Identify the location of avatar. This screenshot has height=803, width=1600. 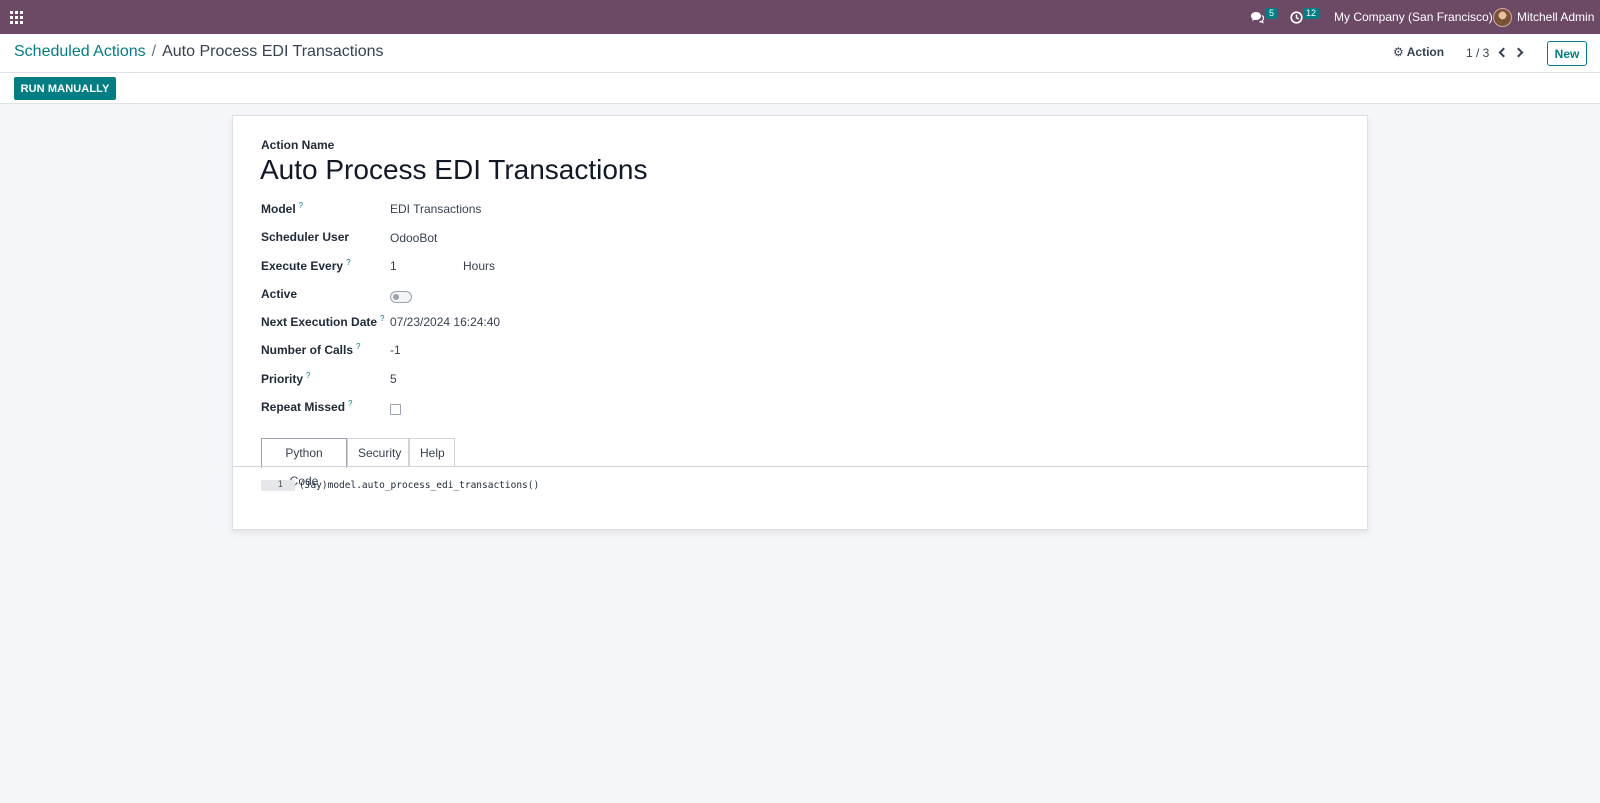
(1502, 17).